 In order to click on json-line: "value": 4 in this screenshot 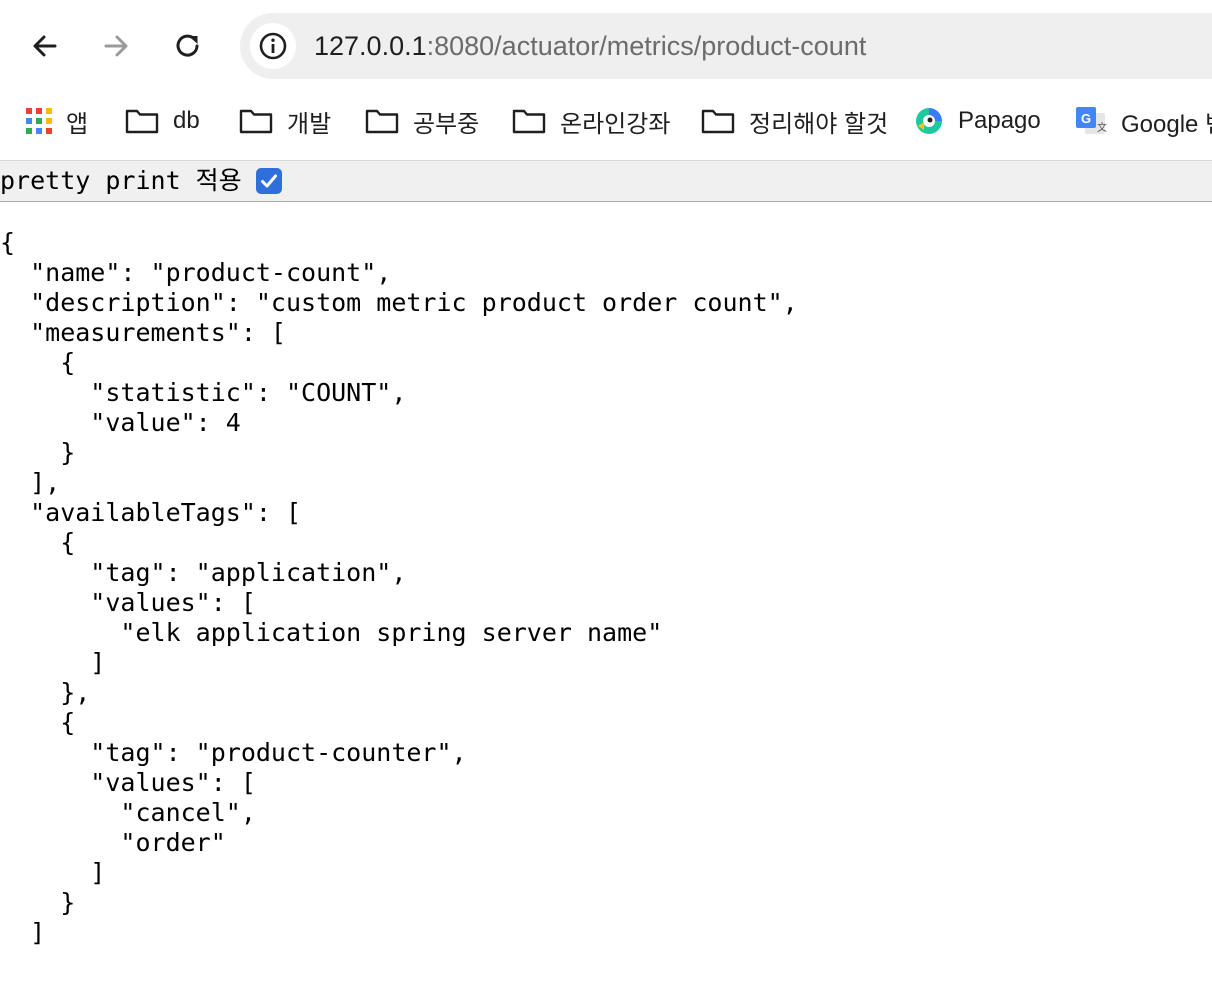, I will do `click(120, 422)`.